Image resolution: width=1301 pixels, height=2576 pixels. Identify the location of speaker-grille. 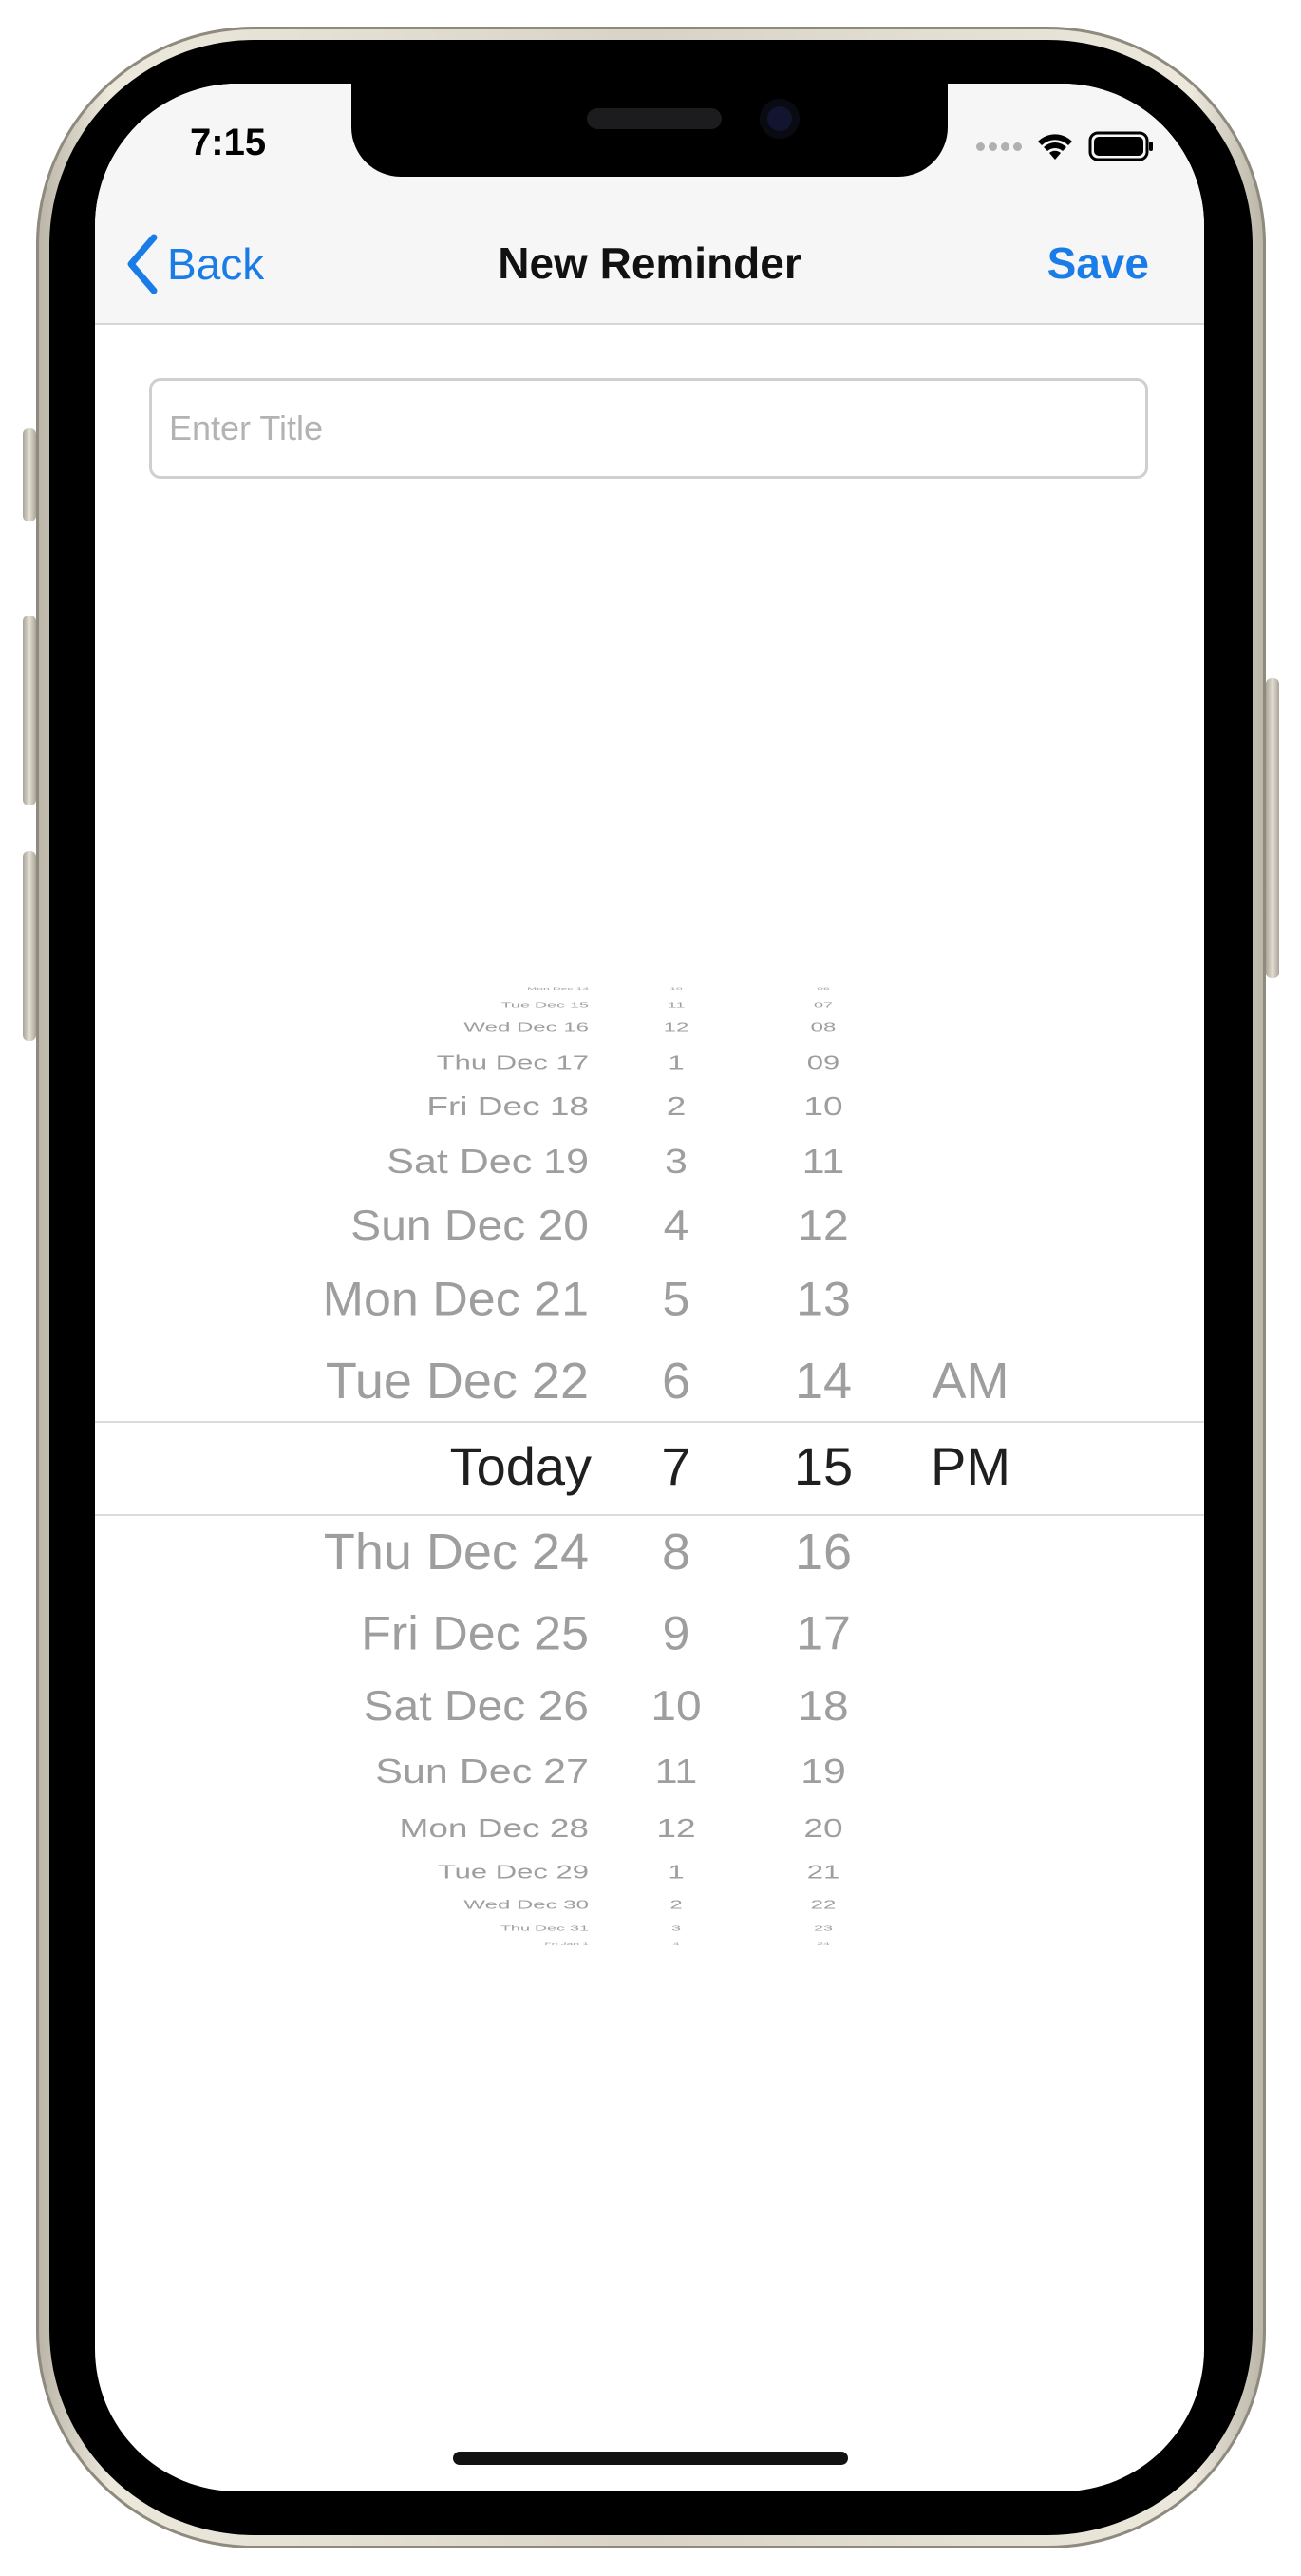
(654, 118).